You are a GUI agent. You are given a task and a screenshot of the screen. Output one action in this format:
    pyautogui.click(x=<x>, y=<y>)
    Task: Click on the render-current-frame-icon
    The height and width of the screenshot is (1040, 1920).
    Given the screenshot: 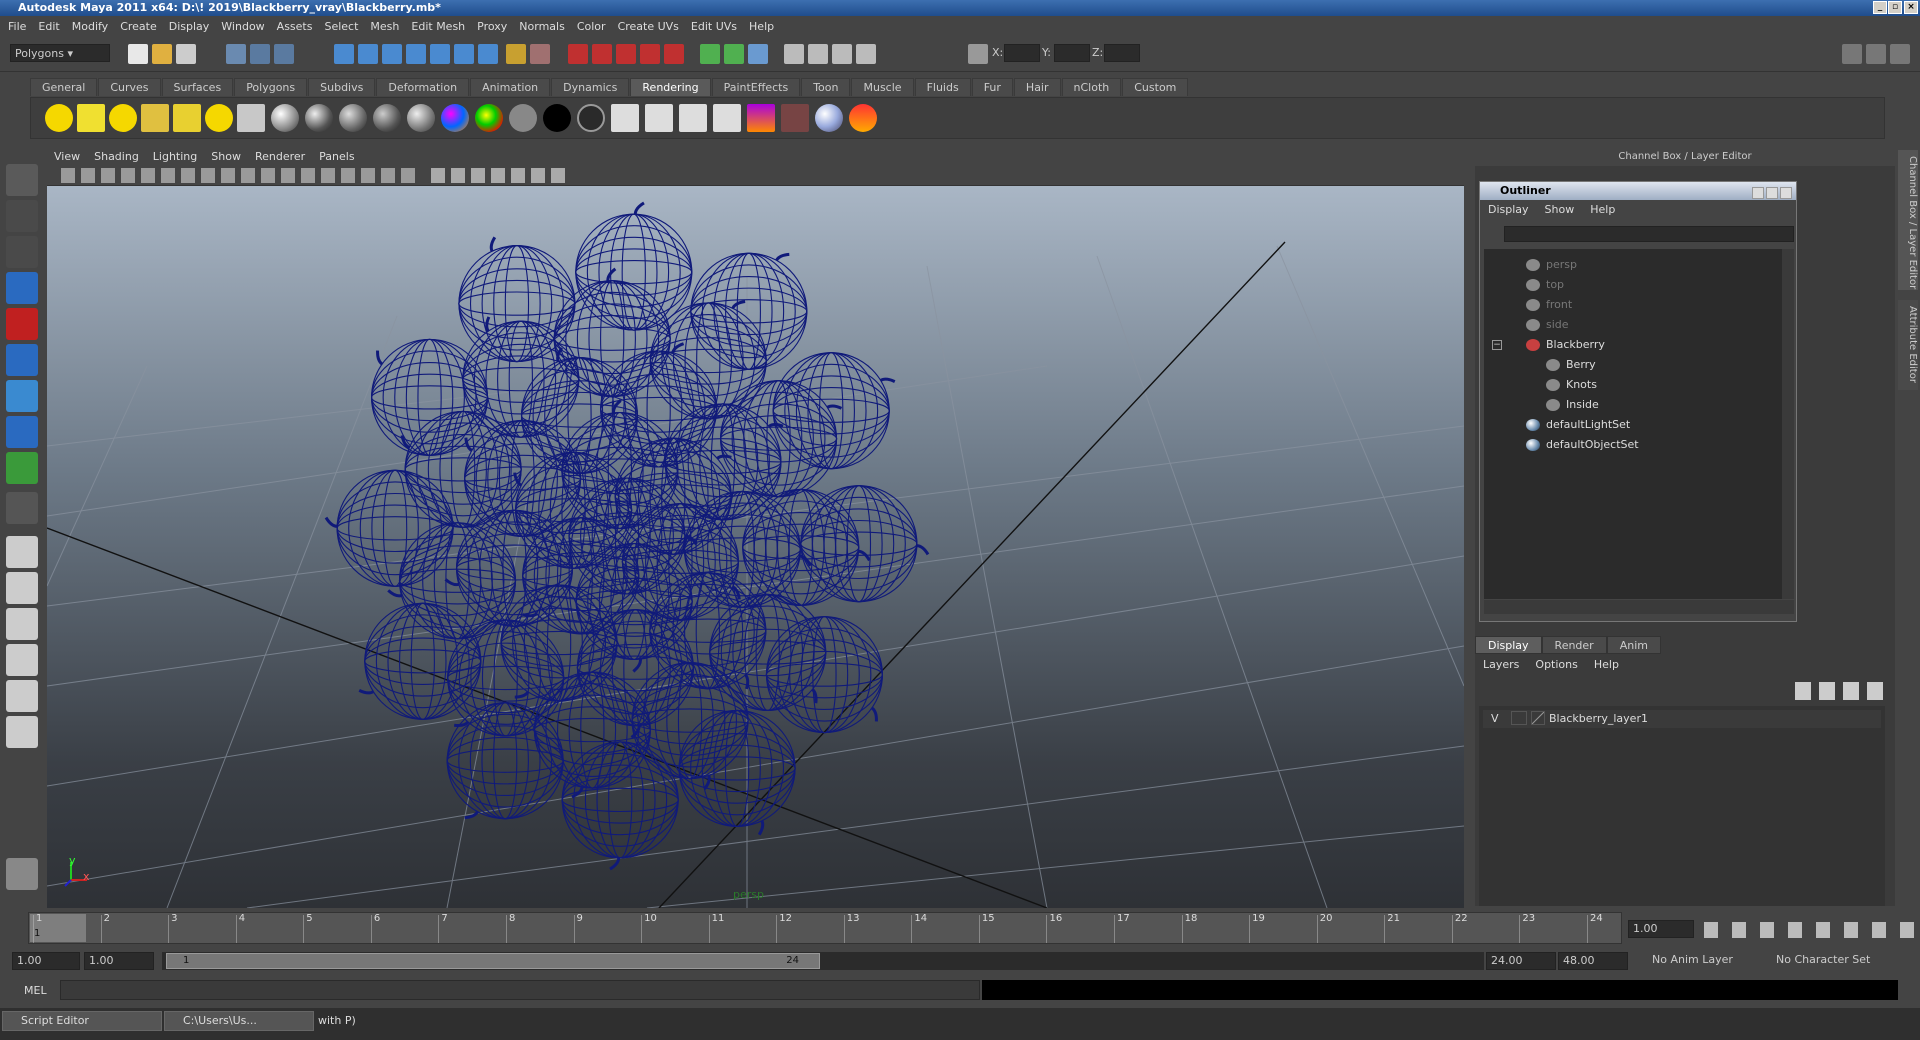 What is the action you would take?
    pyautogui.click(x=625, y=118)
    